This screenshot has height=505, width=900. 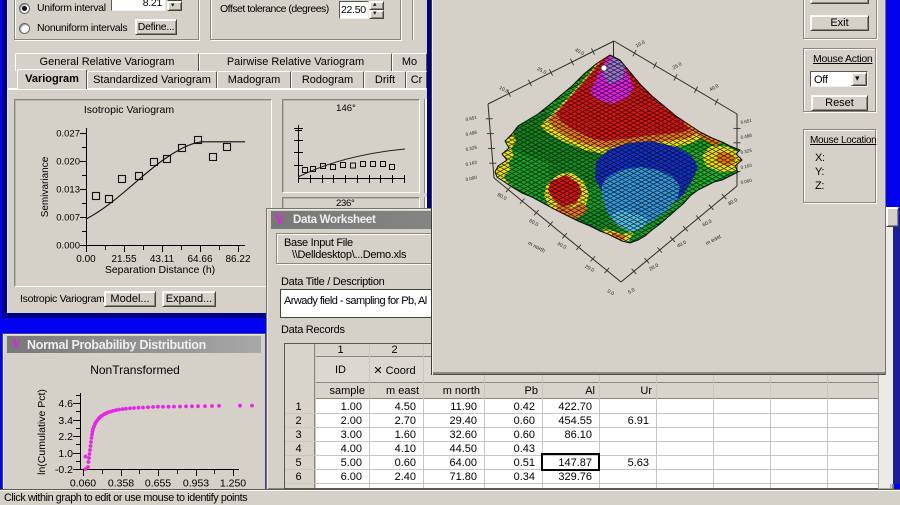 I want to click on svg-text: 1.250, so click(x=233, y=483).